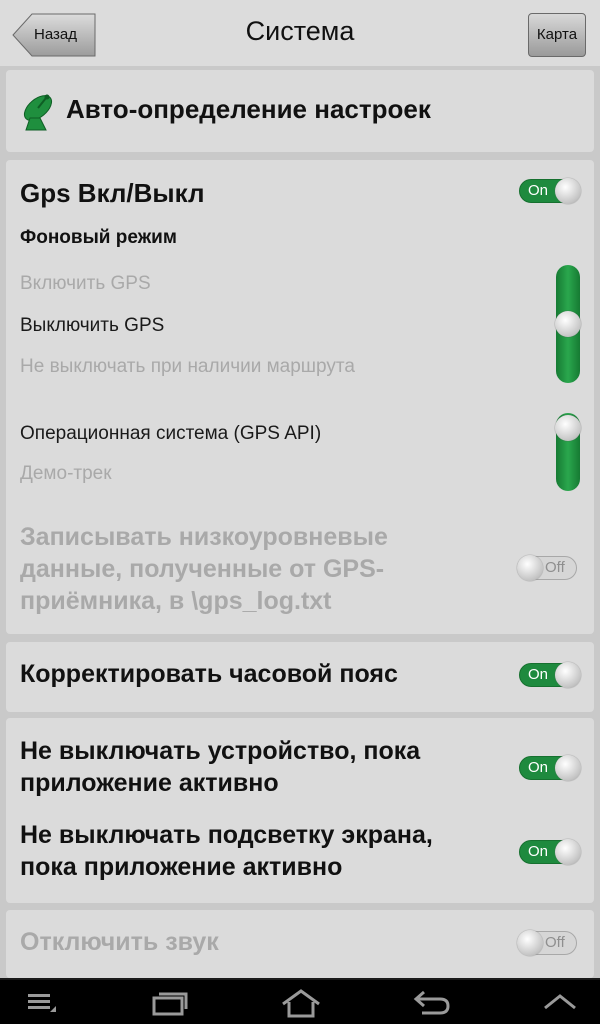  I want to click on keep-backlight-on-toggle: On, so click(550, 852).